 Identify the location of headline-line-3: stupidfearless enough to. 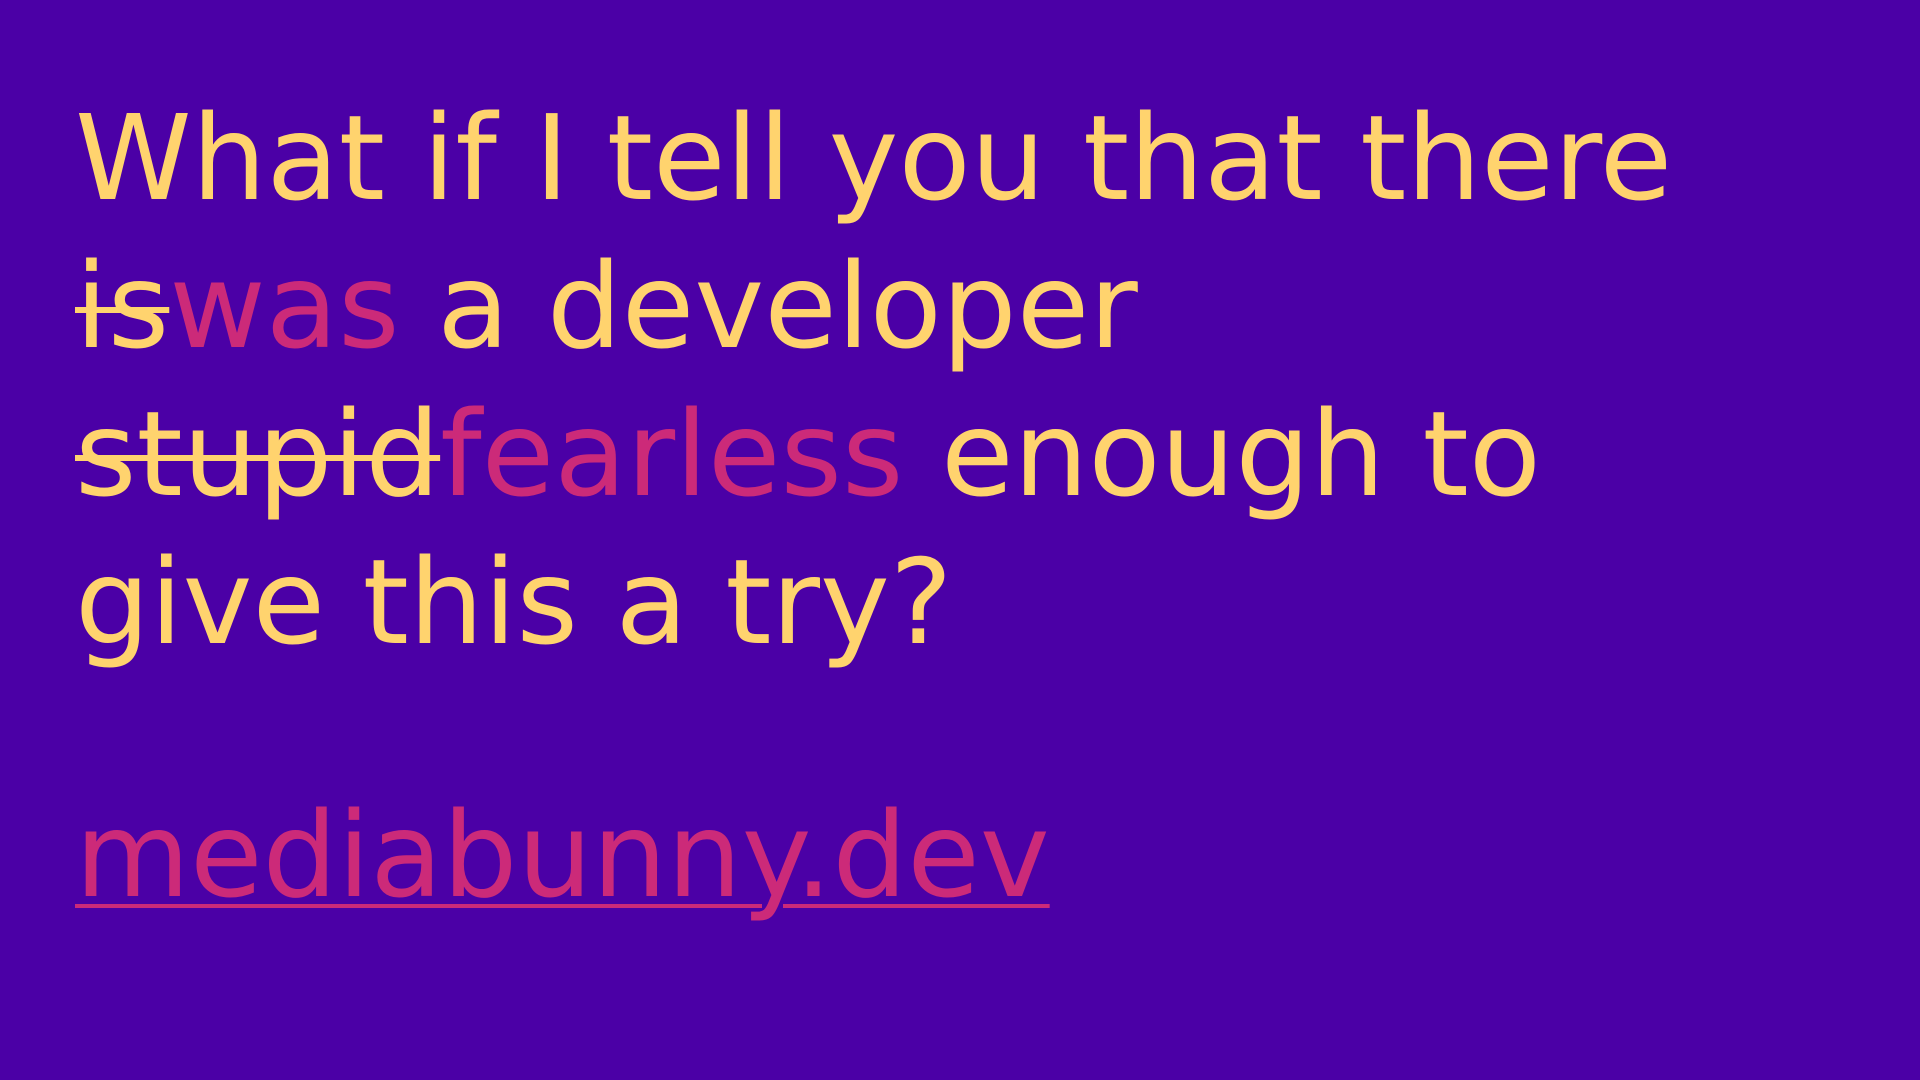
(975, 454).